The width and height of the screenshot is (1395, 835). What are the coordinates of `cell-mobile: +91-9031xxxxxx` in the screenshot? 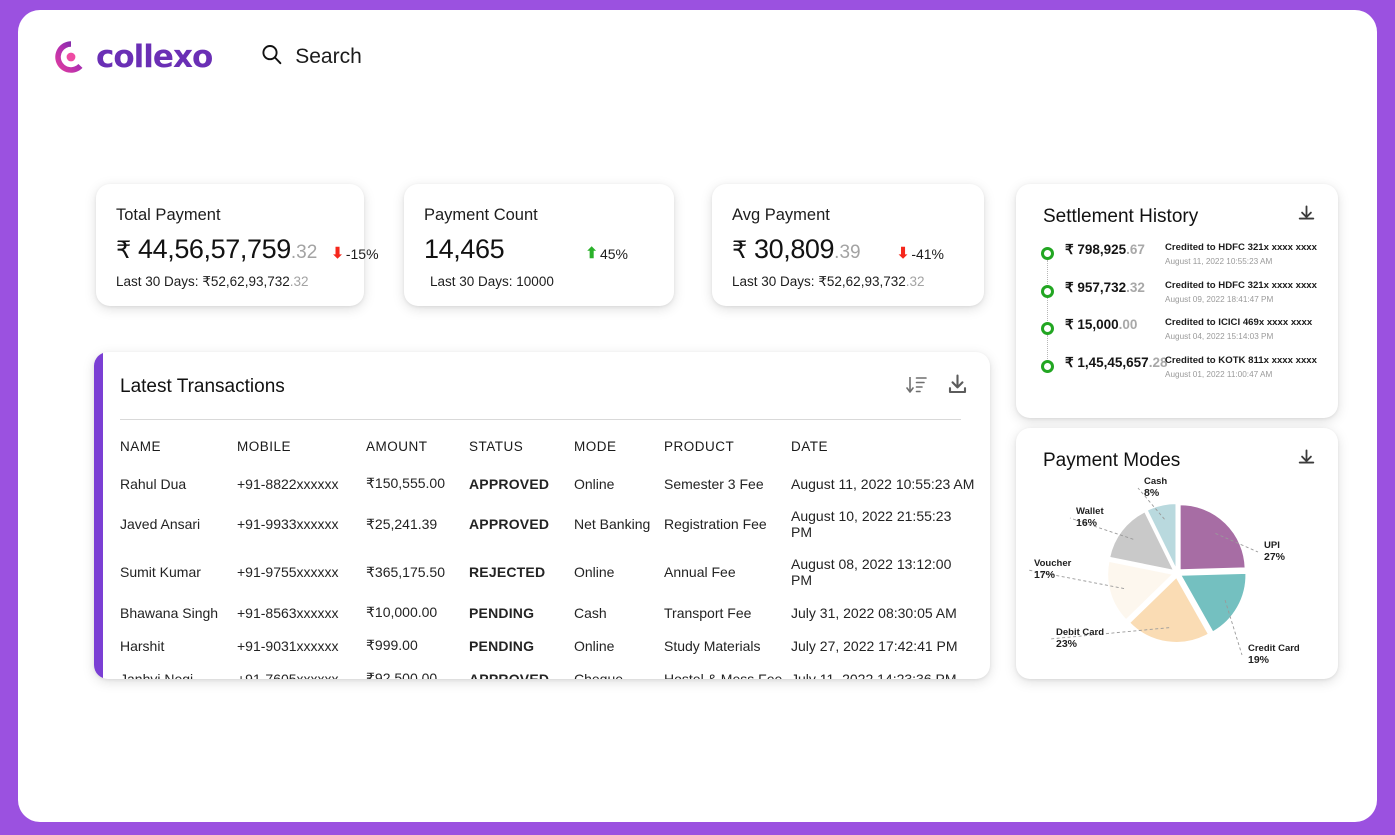 It's located at (288, 645).